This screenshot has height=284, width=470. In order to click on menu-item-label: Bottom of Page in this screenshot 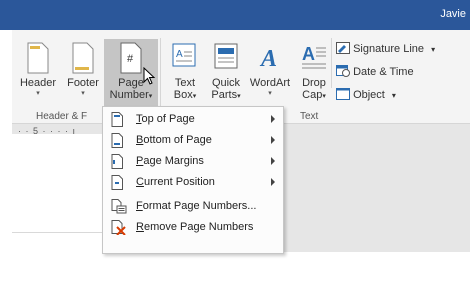, I will do `click(174, 140)`.